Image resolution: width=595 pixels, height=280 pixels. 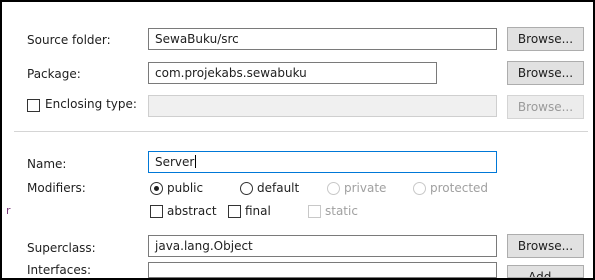 I want to click on package-value: com.projekabs.sewabuku, so click(x=231, y=73).